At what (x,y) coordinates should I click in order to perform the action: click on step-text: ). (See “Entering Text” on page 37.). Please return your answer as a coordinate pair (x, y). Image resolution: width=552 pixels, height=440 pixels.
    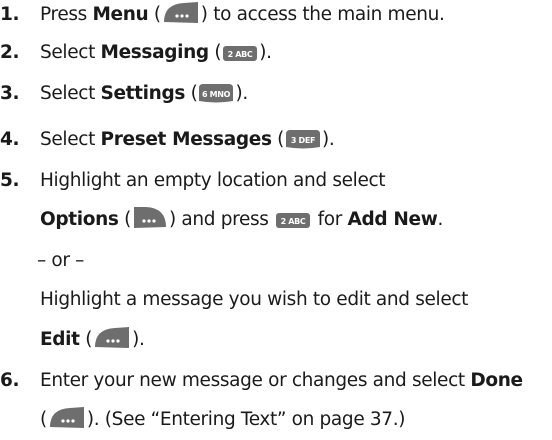
    Looking at the image, I should click on (246, 419).